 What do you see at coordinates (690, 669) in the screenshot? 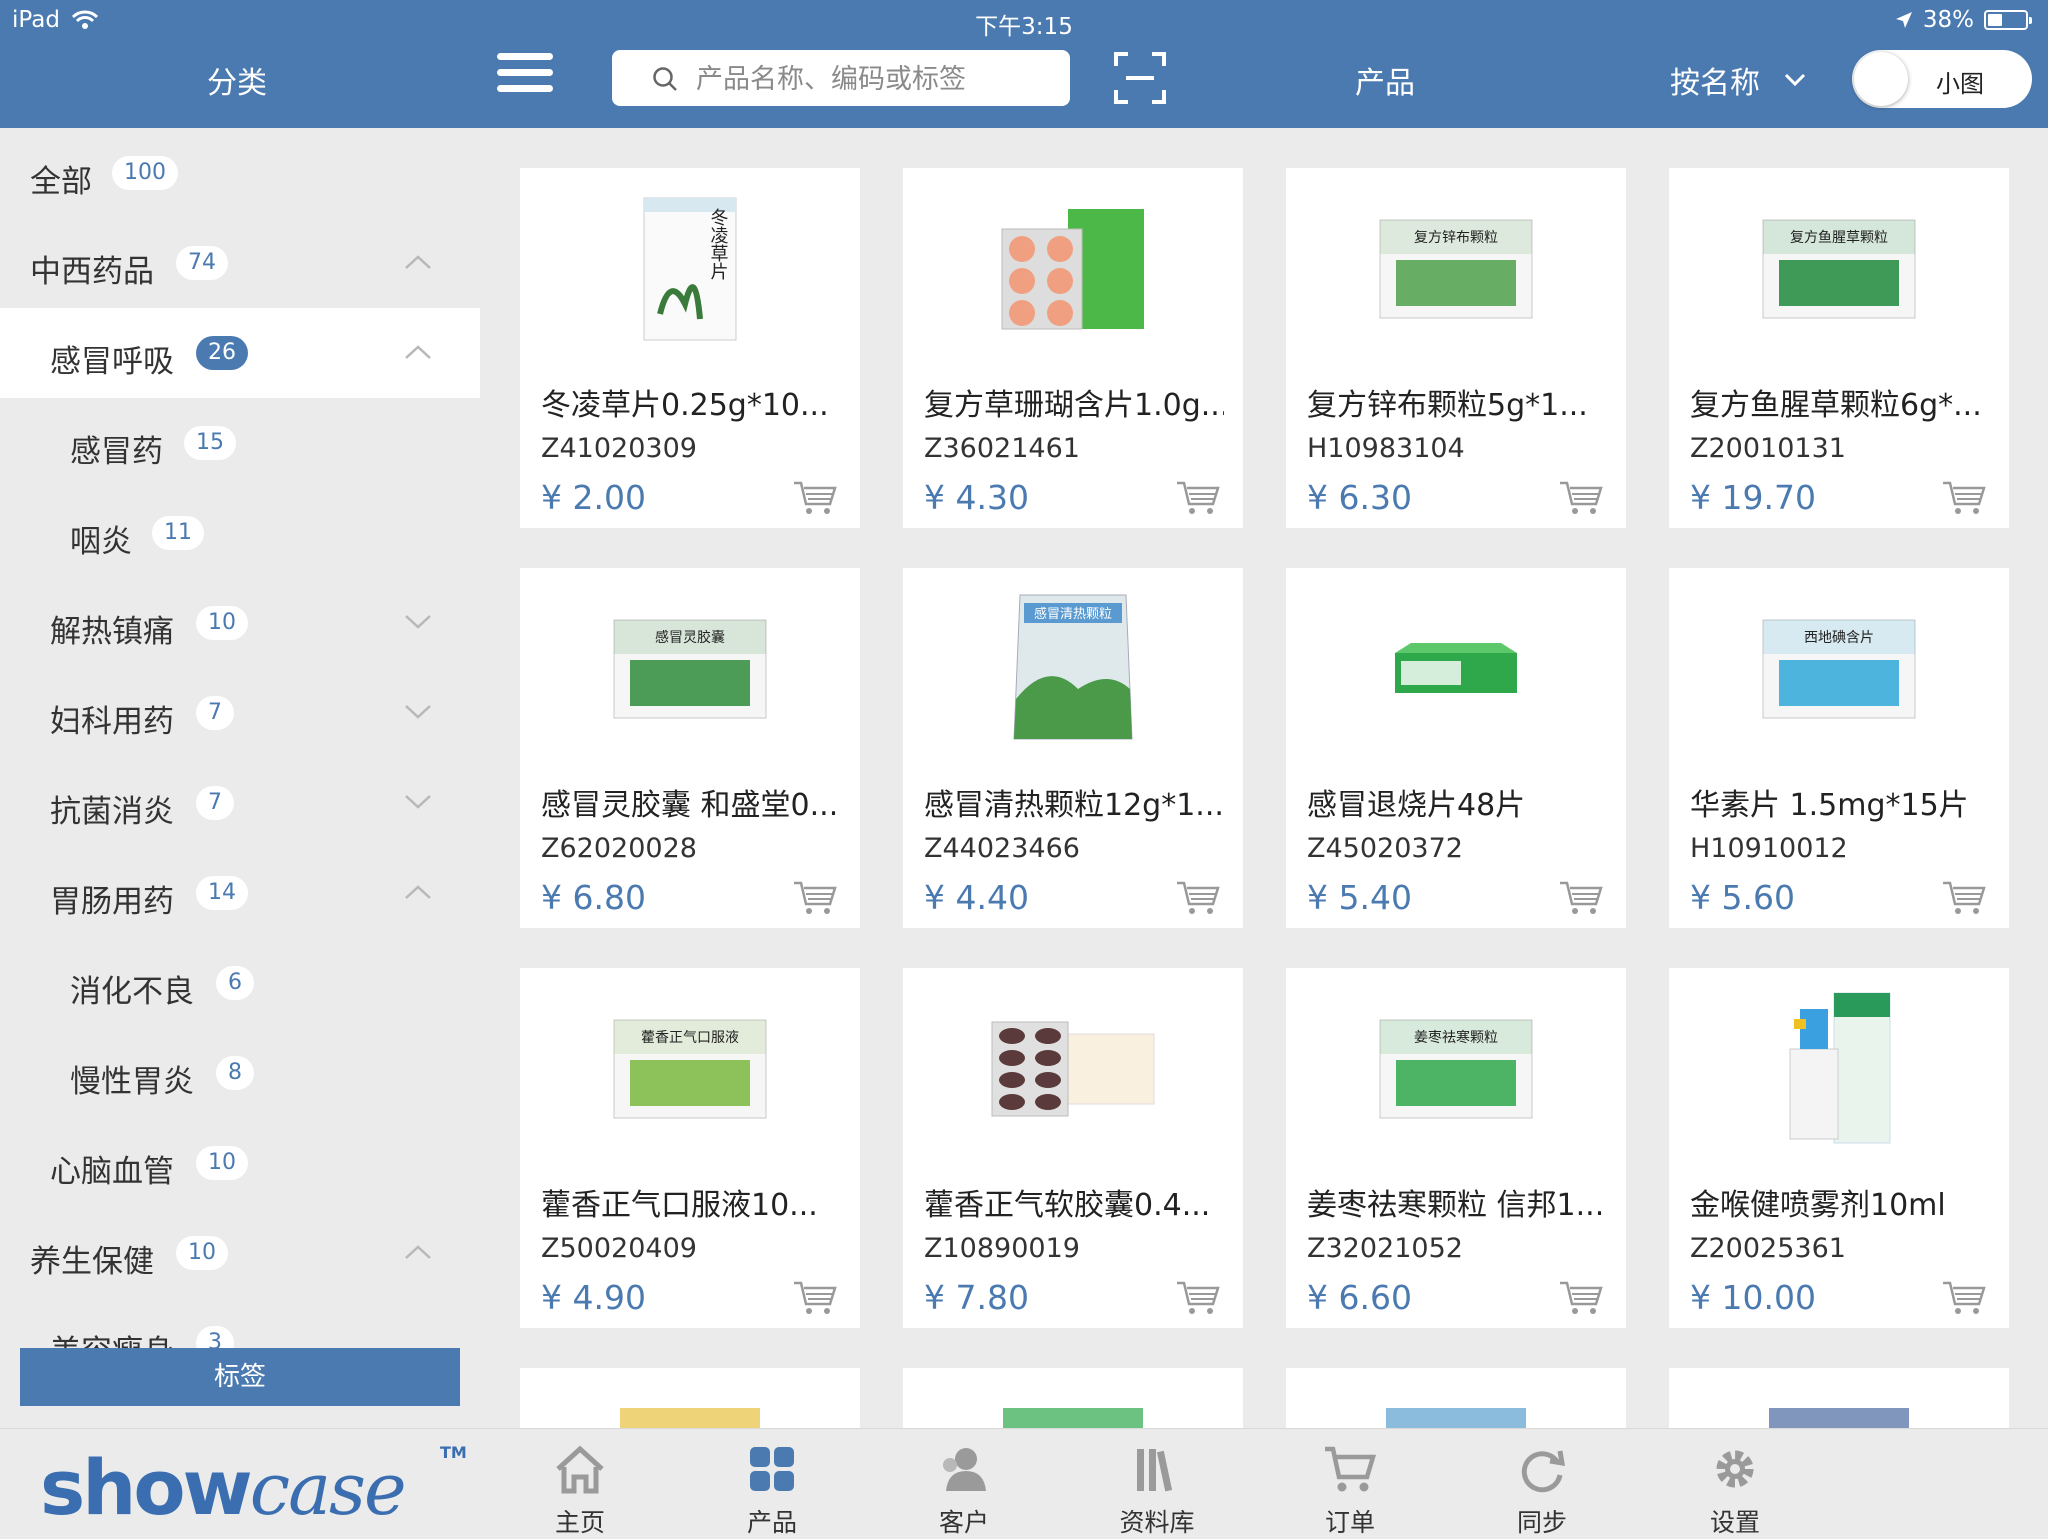
I see `product-image: 感冒灵胶囊` at bounding box center [690, 669].